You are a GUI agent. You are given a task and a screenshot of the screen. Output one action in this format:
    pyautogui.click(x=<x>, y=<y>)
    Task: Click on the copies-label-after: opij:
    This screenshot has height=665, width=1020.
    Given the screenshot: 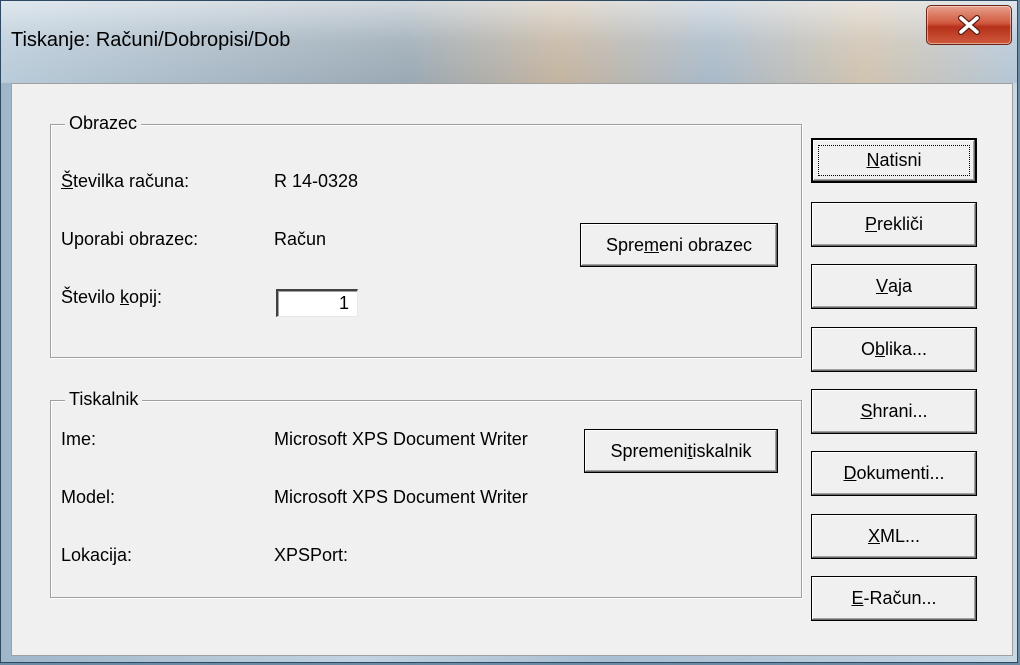 What is the action you would take?
    pyautogui.click(x=146, y=297)
    